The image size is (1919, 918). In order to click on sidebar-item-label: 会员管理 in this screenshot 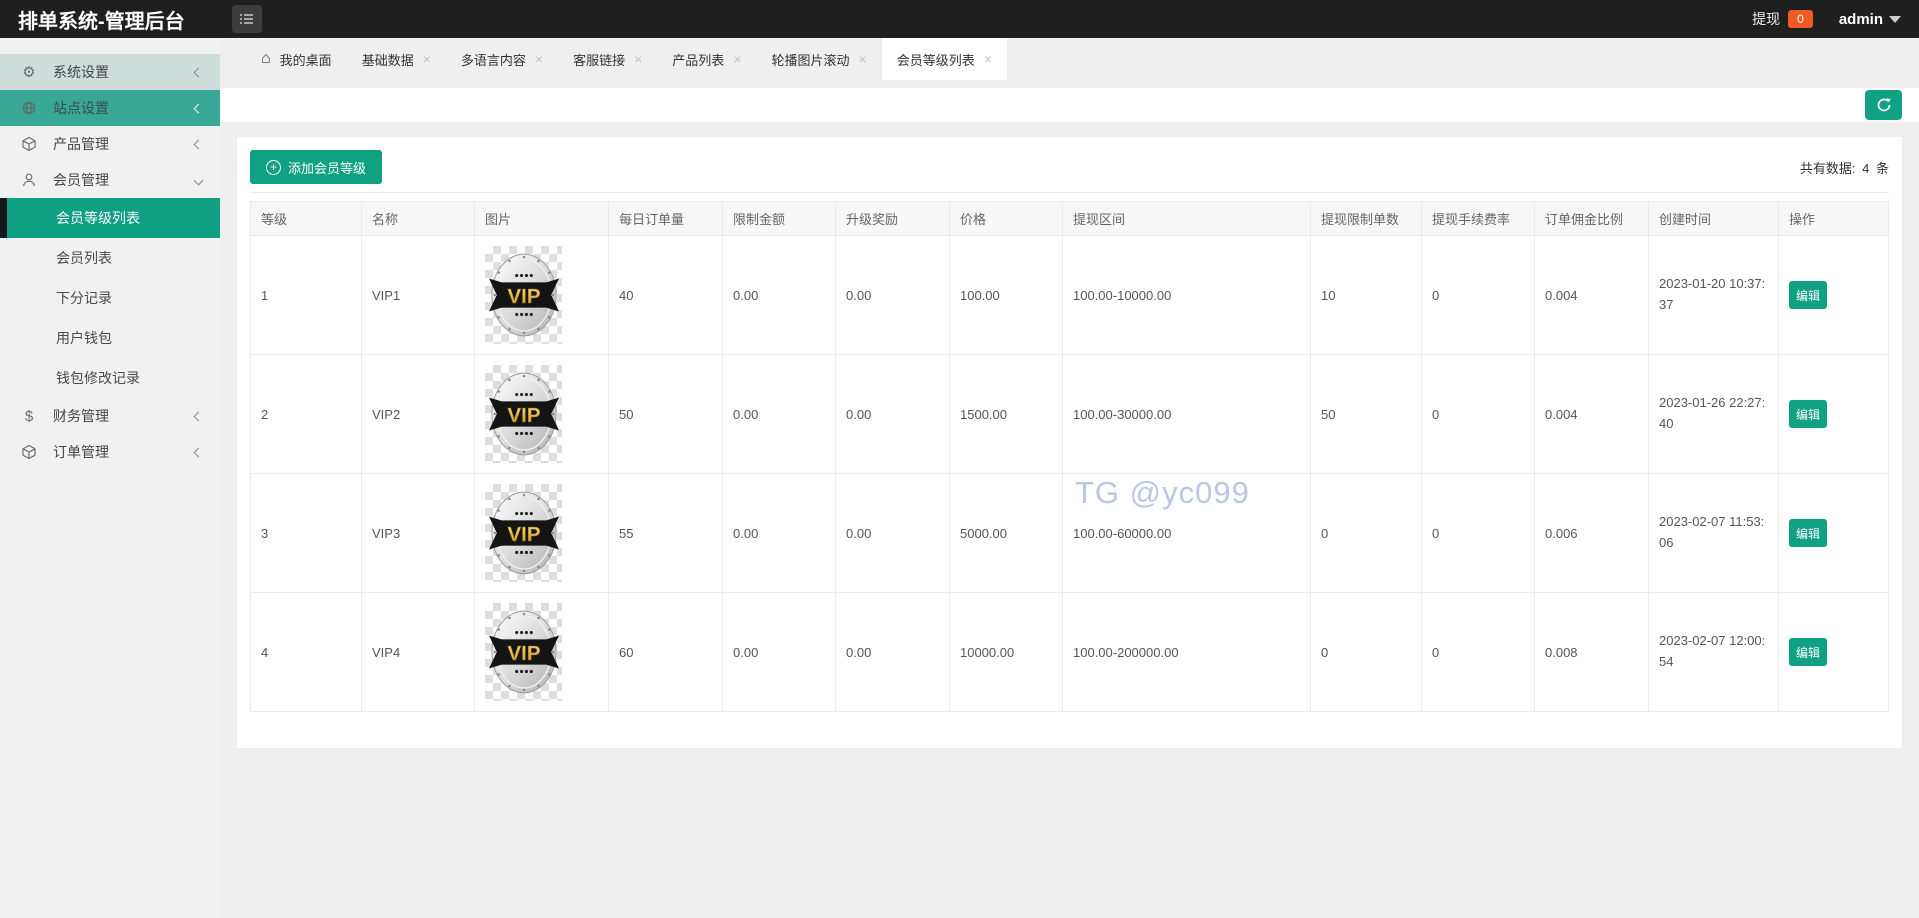, I will do `click(81, 180)`.